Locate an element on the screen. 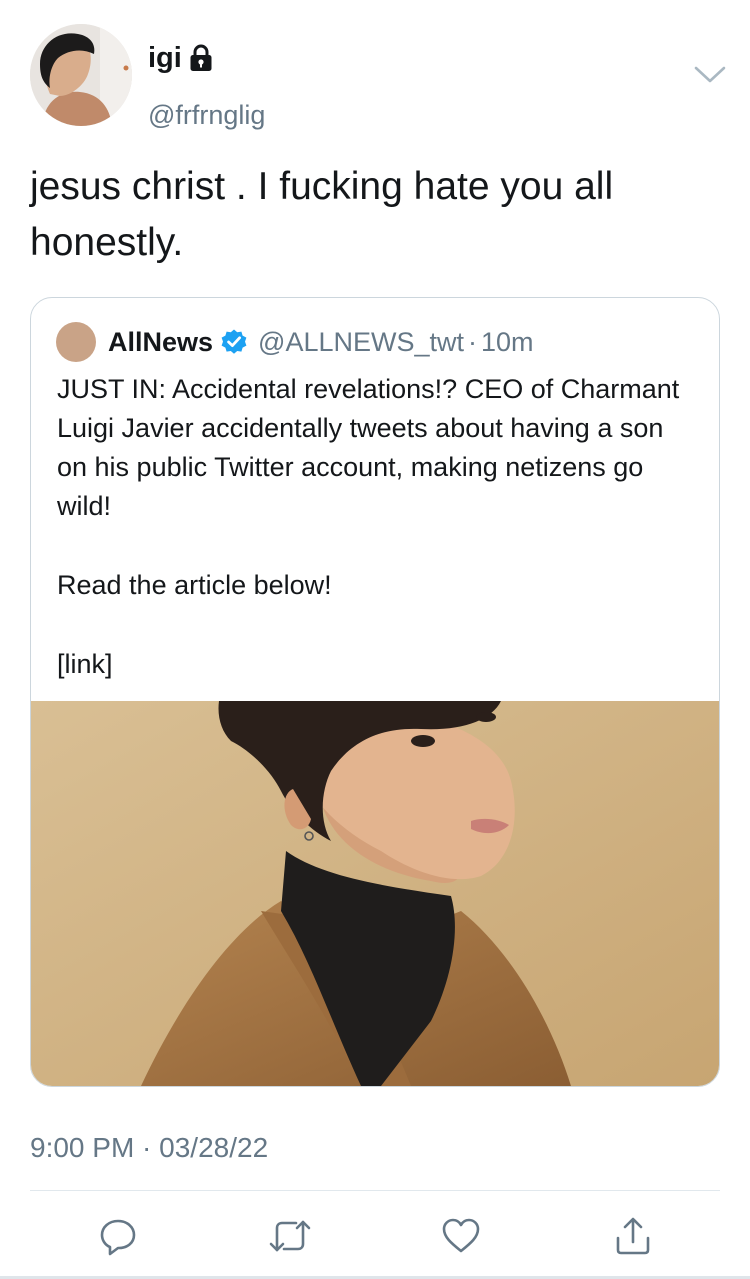 This screenshot has height=1279, width=750. chevron-down-icon is located at coordinates (710, 75).